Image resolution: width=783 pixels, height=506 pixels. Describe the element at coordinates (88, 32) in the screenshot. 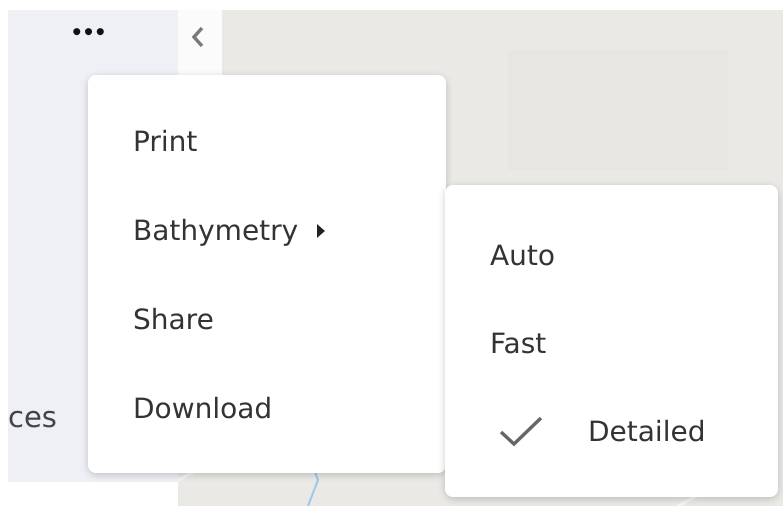

I see `more-button: •••` at that location.